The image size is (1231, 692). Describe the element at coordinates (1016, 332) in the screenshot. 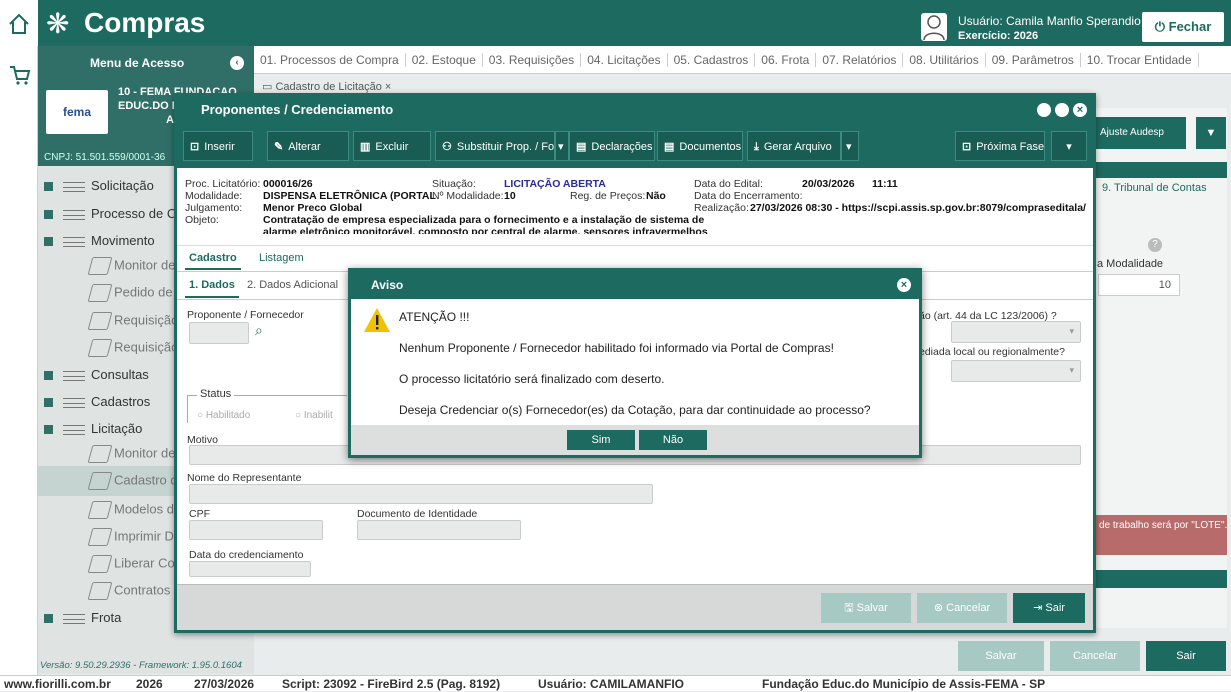

I see `lc-select: ▾` at that location.